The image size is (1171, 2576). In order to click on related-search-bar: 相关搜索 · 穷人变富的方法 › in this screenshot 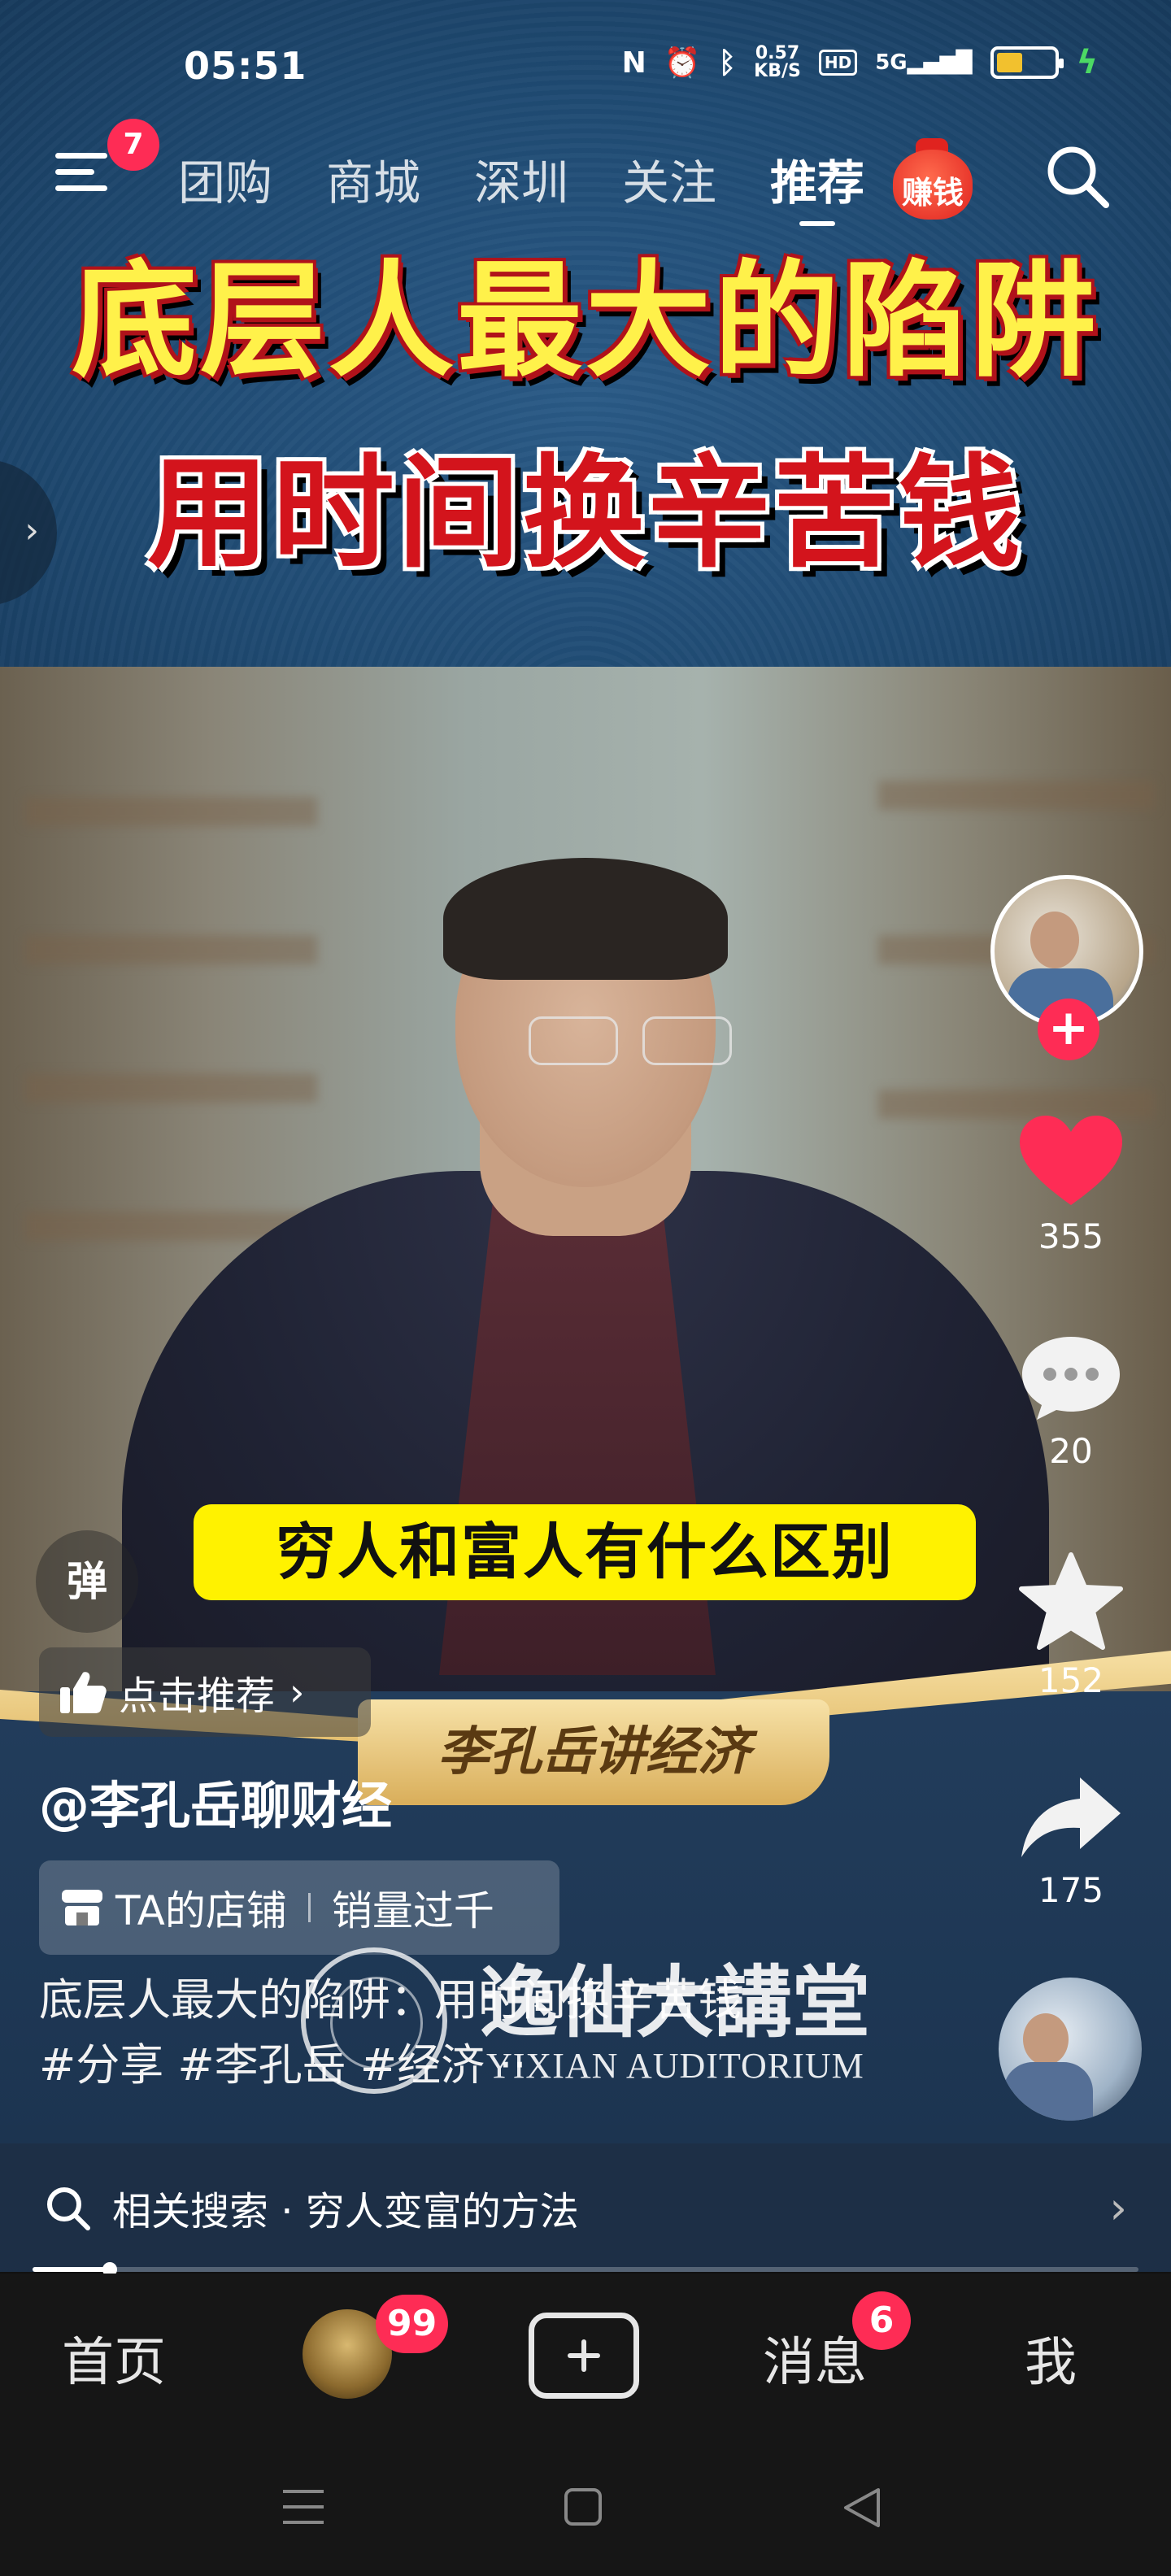, I will do `click(585, 2208)`.